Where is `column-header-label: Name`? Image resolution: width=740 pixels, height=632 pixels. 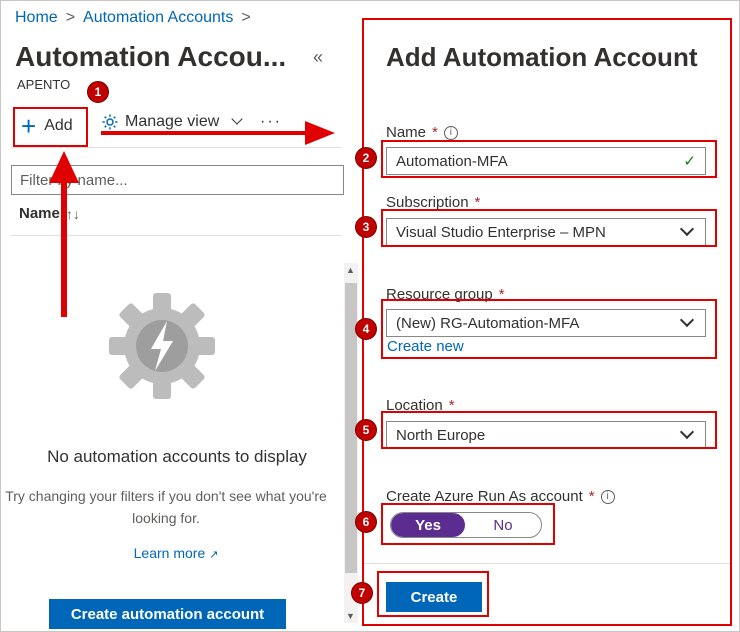 column-header-label: Name is located at coordinates (39, 213).